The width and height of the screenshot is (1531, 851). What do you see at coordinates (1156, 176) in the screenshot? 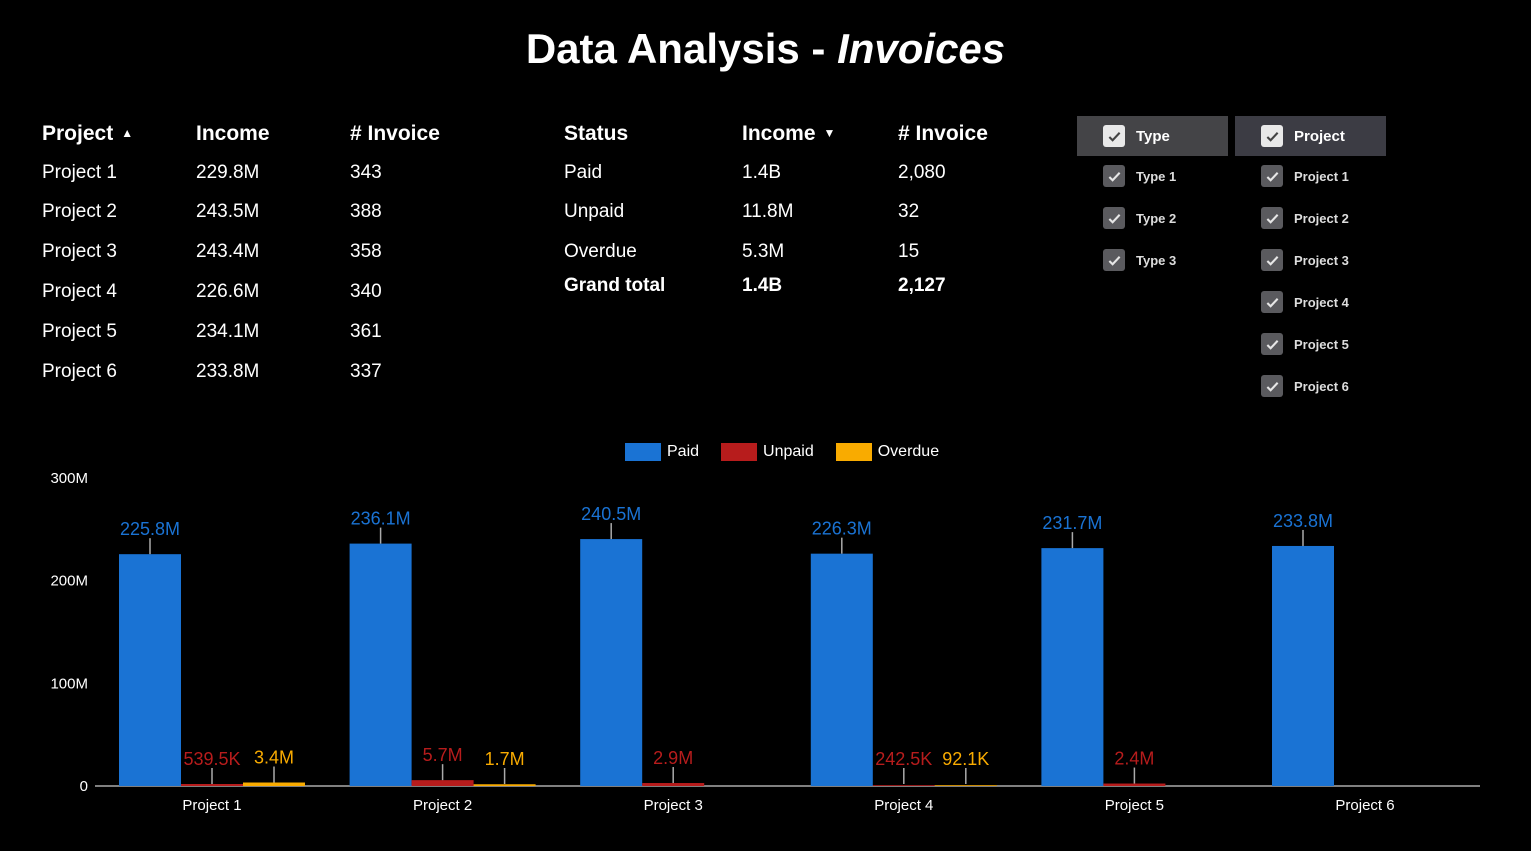
I see `type-filter-option-label: Type 1` at bounding box center [1156, 176].